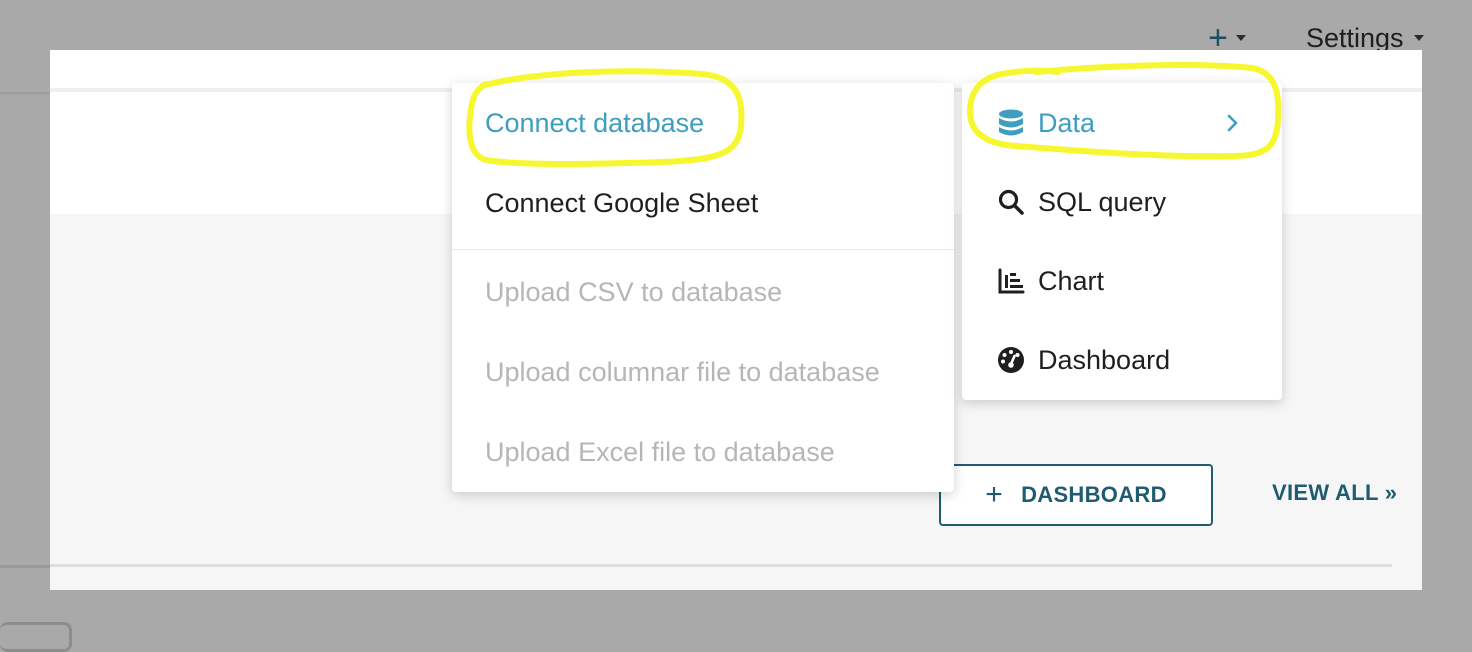 The image size is (1472, 652). I want to click on view-all-link: VIEW ALL », so click(1334, 495).